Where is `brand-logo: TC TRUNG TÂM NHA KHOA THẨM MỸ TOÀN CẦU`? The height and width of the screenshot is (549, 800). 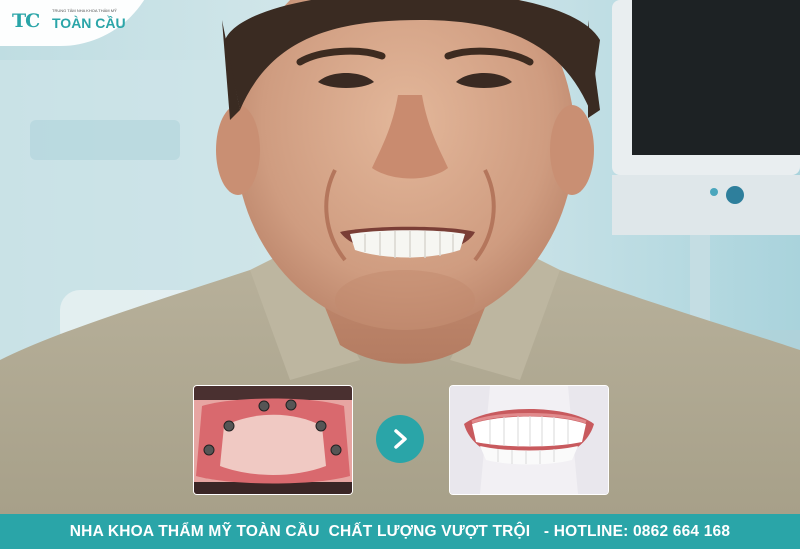 brand-logo: TC TRUNG TÂM NHA KHOA THẨM MỸ TOÀN CẦU is located at coordinates (80, 23).